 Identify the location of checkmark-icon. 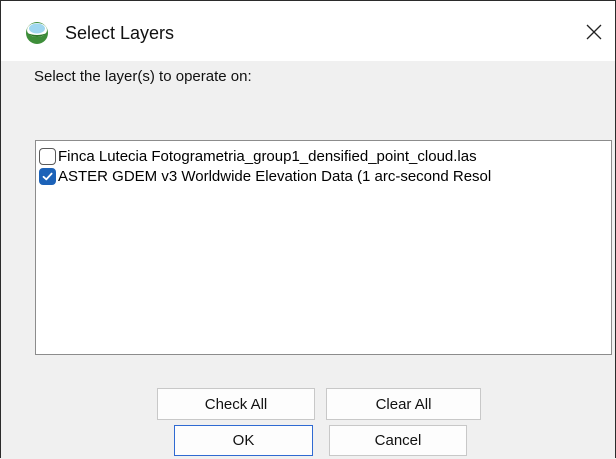
(47, 176).